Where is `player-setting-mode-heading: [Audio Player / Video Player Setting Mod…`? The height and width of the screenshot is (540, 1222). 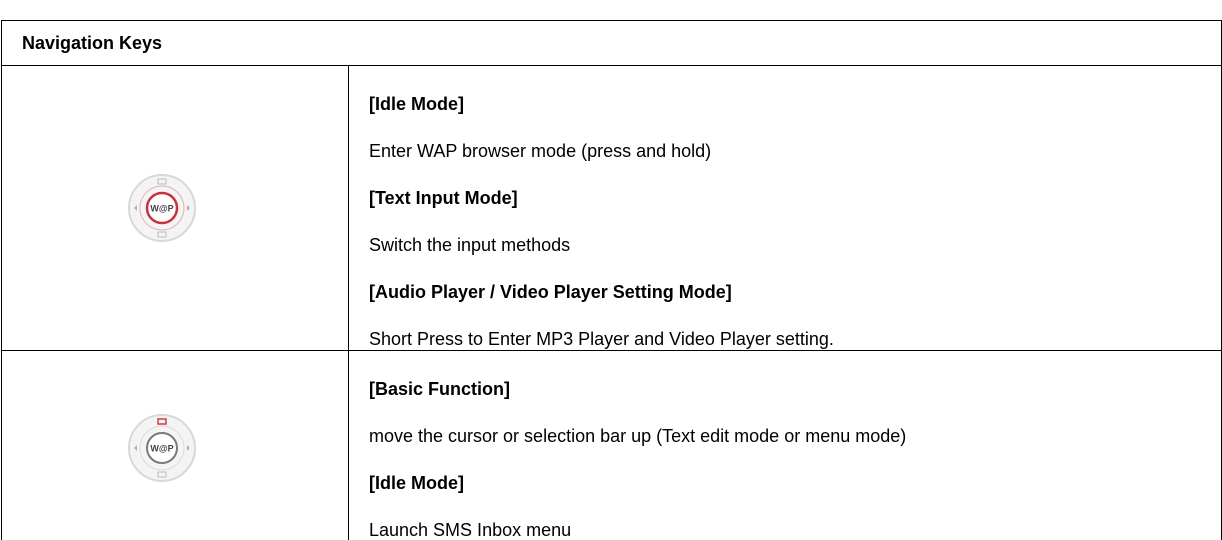
player-setting-mode-heading: [Audio Player / Video Player Setting Mod… is located at coordinates (795, 292).